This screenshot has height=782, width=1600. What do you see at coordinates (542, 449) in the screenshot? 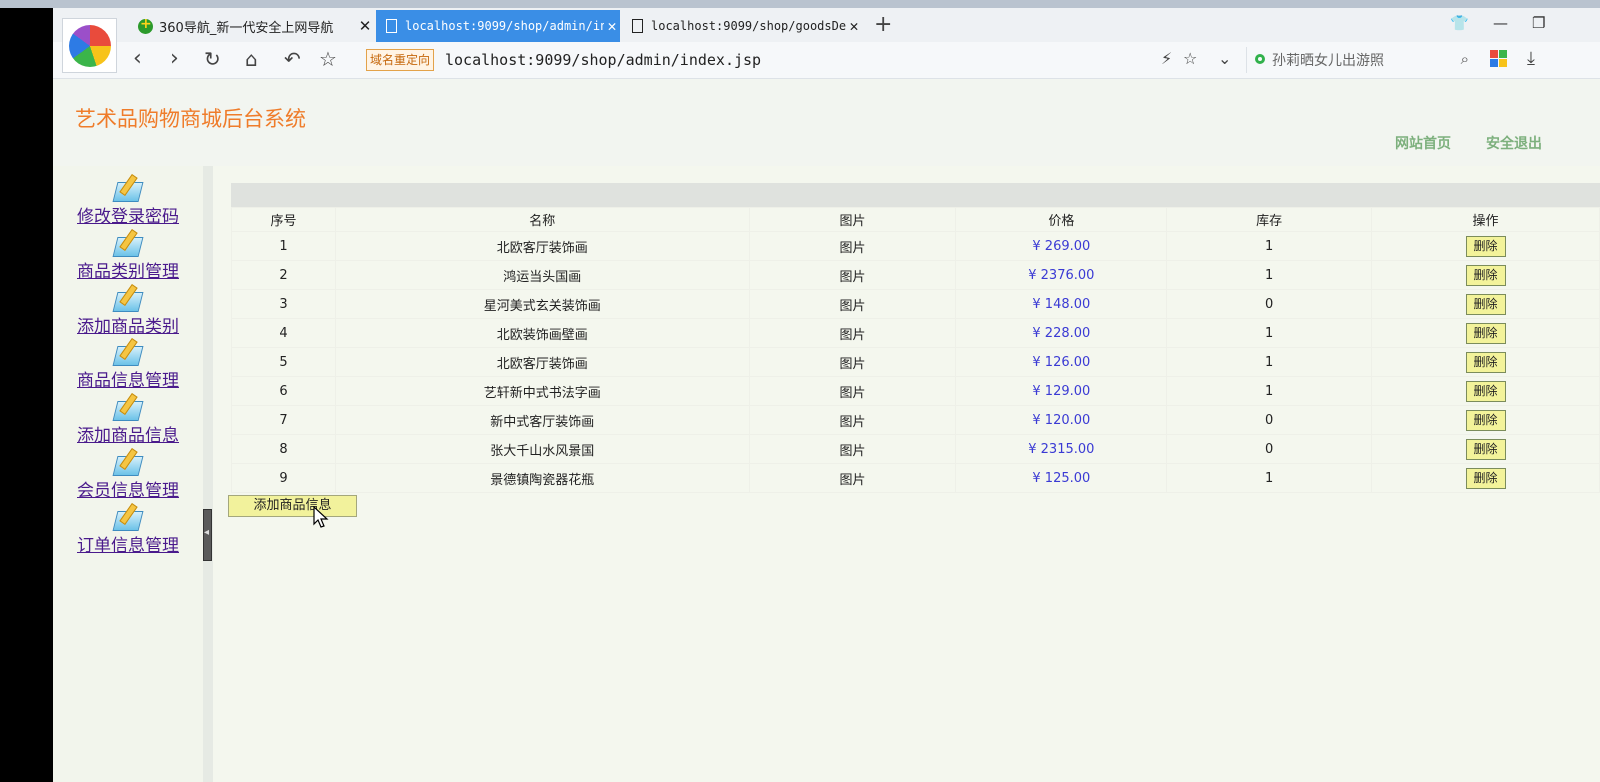
I see `goods-name: 张大千山水风景国` at bounding box center [542, 449].